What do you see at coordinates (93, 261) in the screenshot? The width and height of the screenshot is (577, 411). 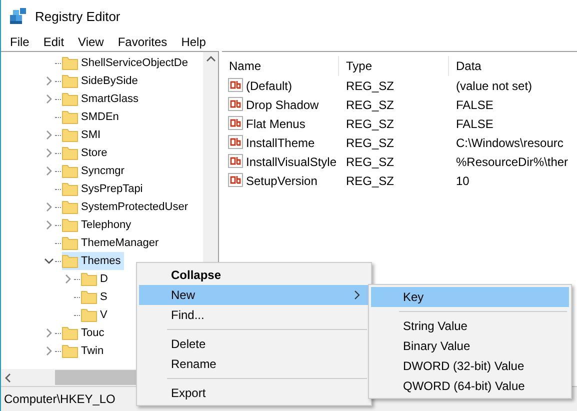 I see `tree-item: Themes` at bounding box center [93, 261].